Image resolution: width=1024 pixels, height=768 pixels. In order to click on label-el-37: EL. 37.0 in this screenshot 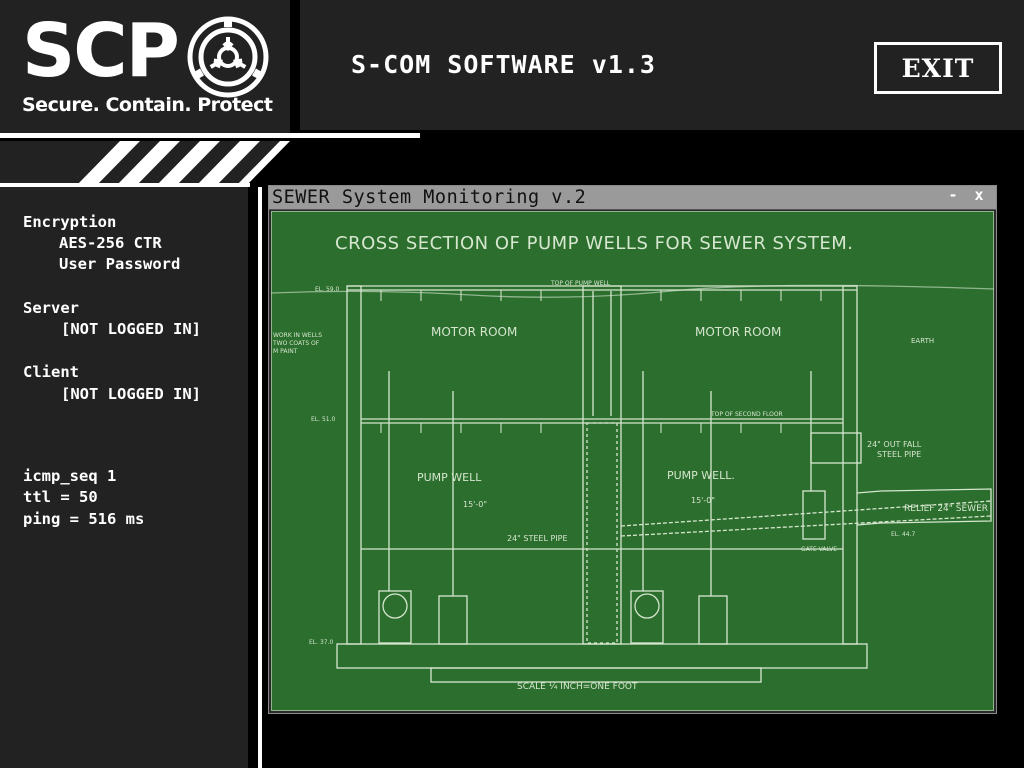, I will do `click(321, 642)`.